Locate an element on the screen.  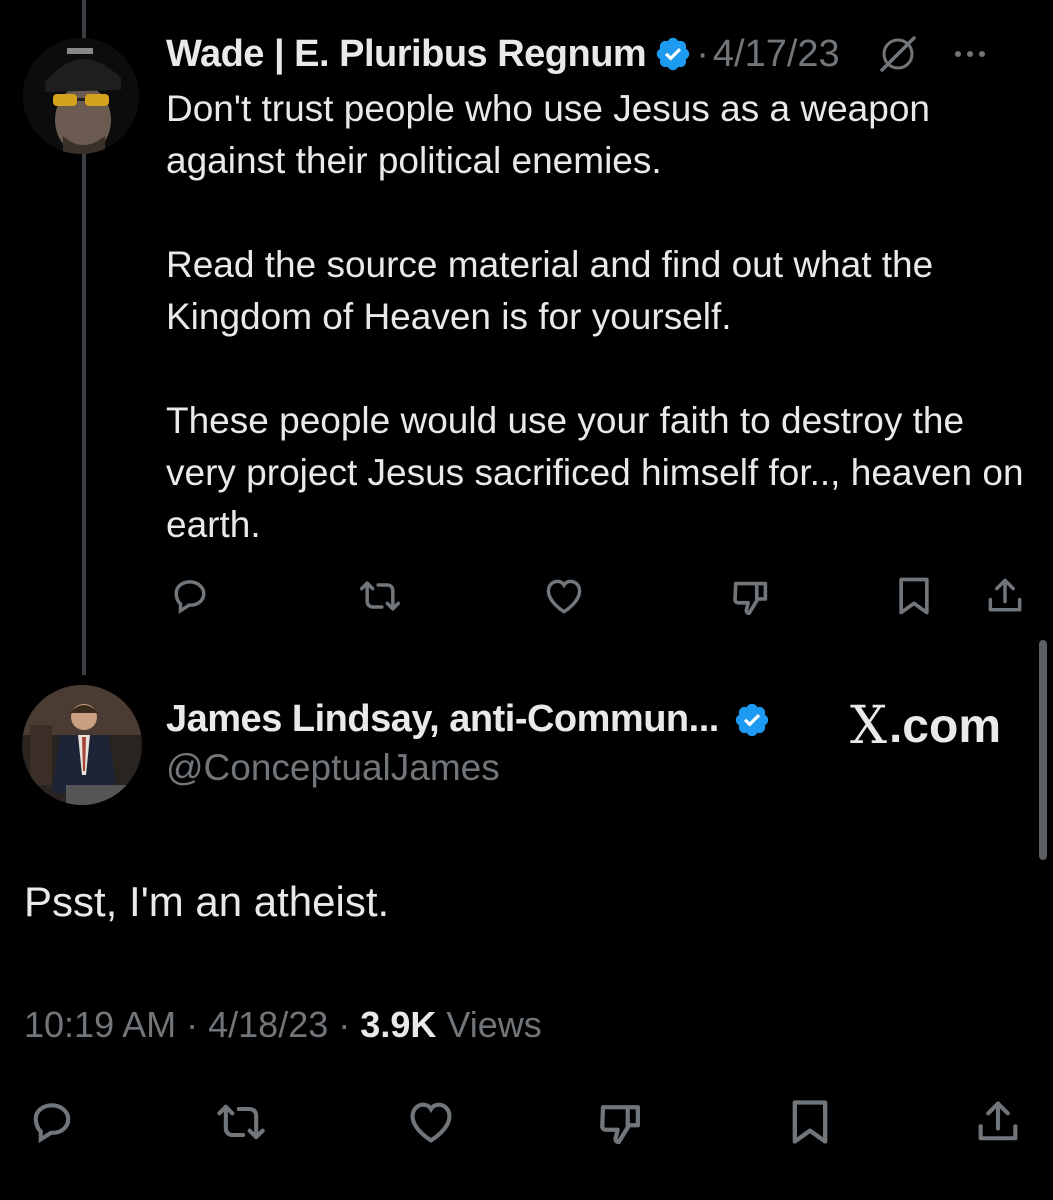
reply-header: Wade | E. Pluribus Regnum · 4/17/23 is located at coordinates (599, 54).